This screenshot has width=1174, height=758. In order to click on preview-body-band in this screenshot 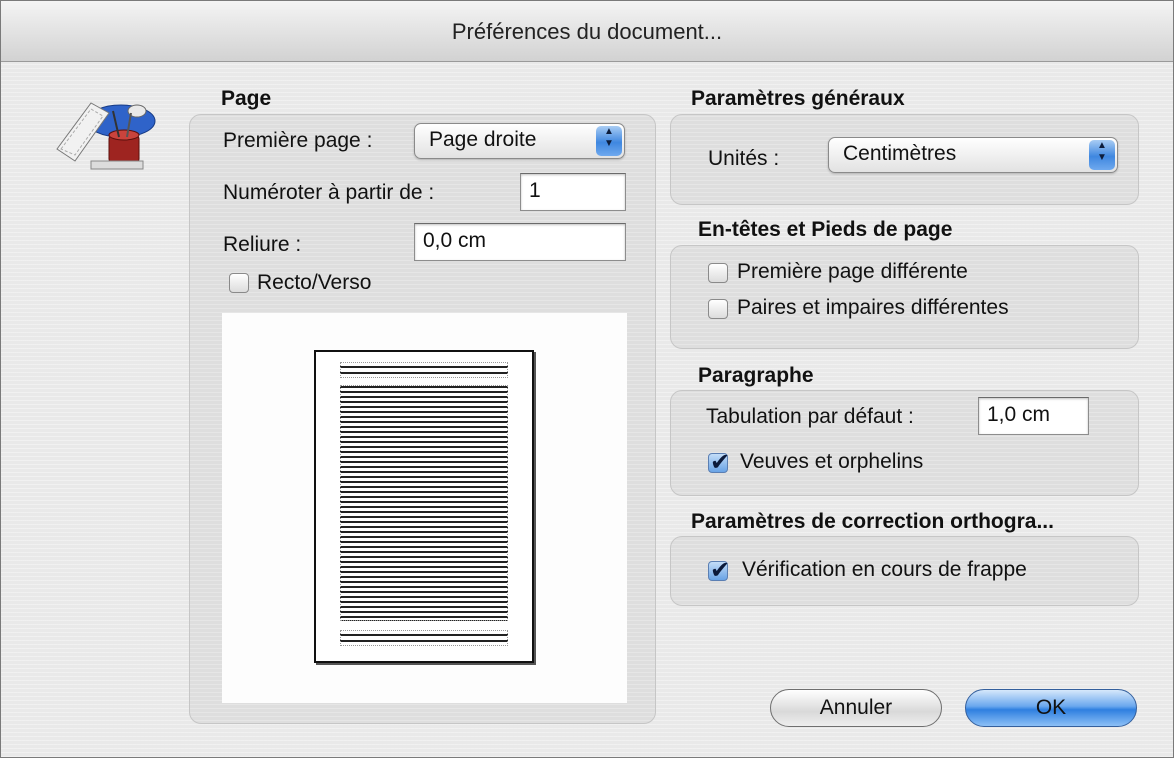, I will do `click(424, 503)`.